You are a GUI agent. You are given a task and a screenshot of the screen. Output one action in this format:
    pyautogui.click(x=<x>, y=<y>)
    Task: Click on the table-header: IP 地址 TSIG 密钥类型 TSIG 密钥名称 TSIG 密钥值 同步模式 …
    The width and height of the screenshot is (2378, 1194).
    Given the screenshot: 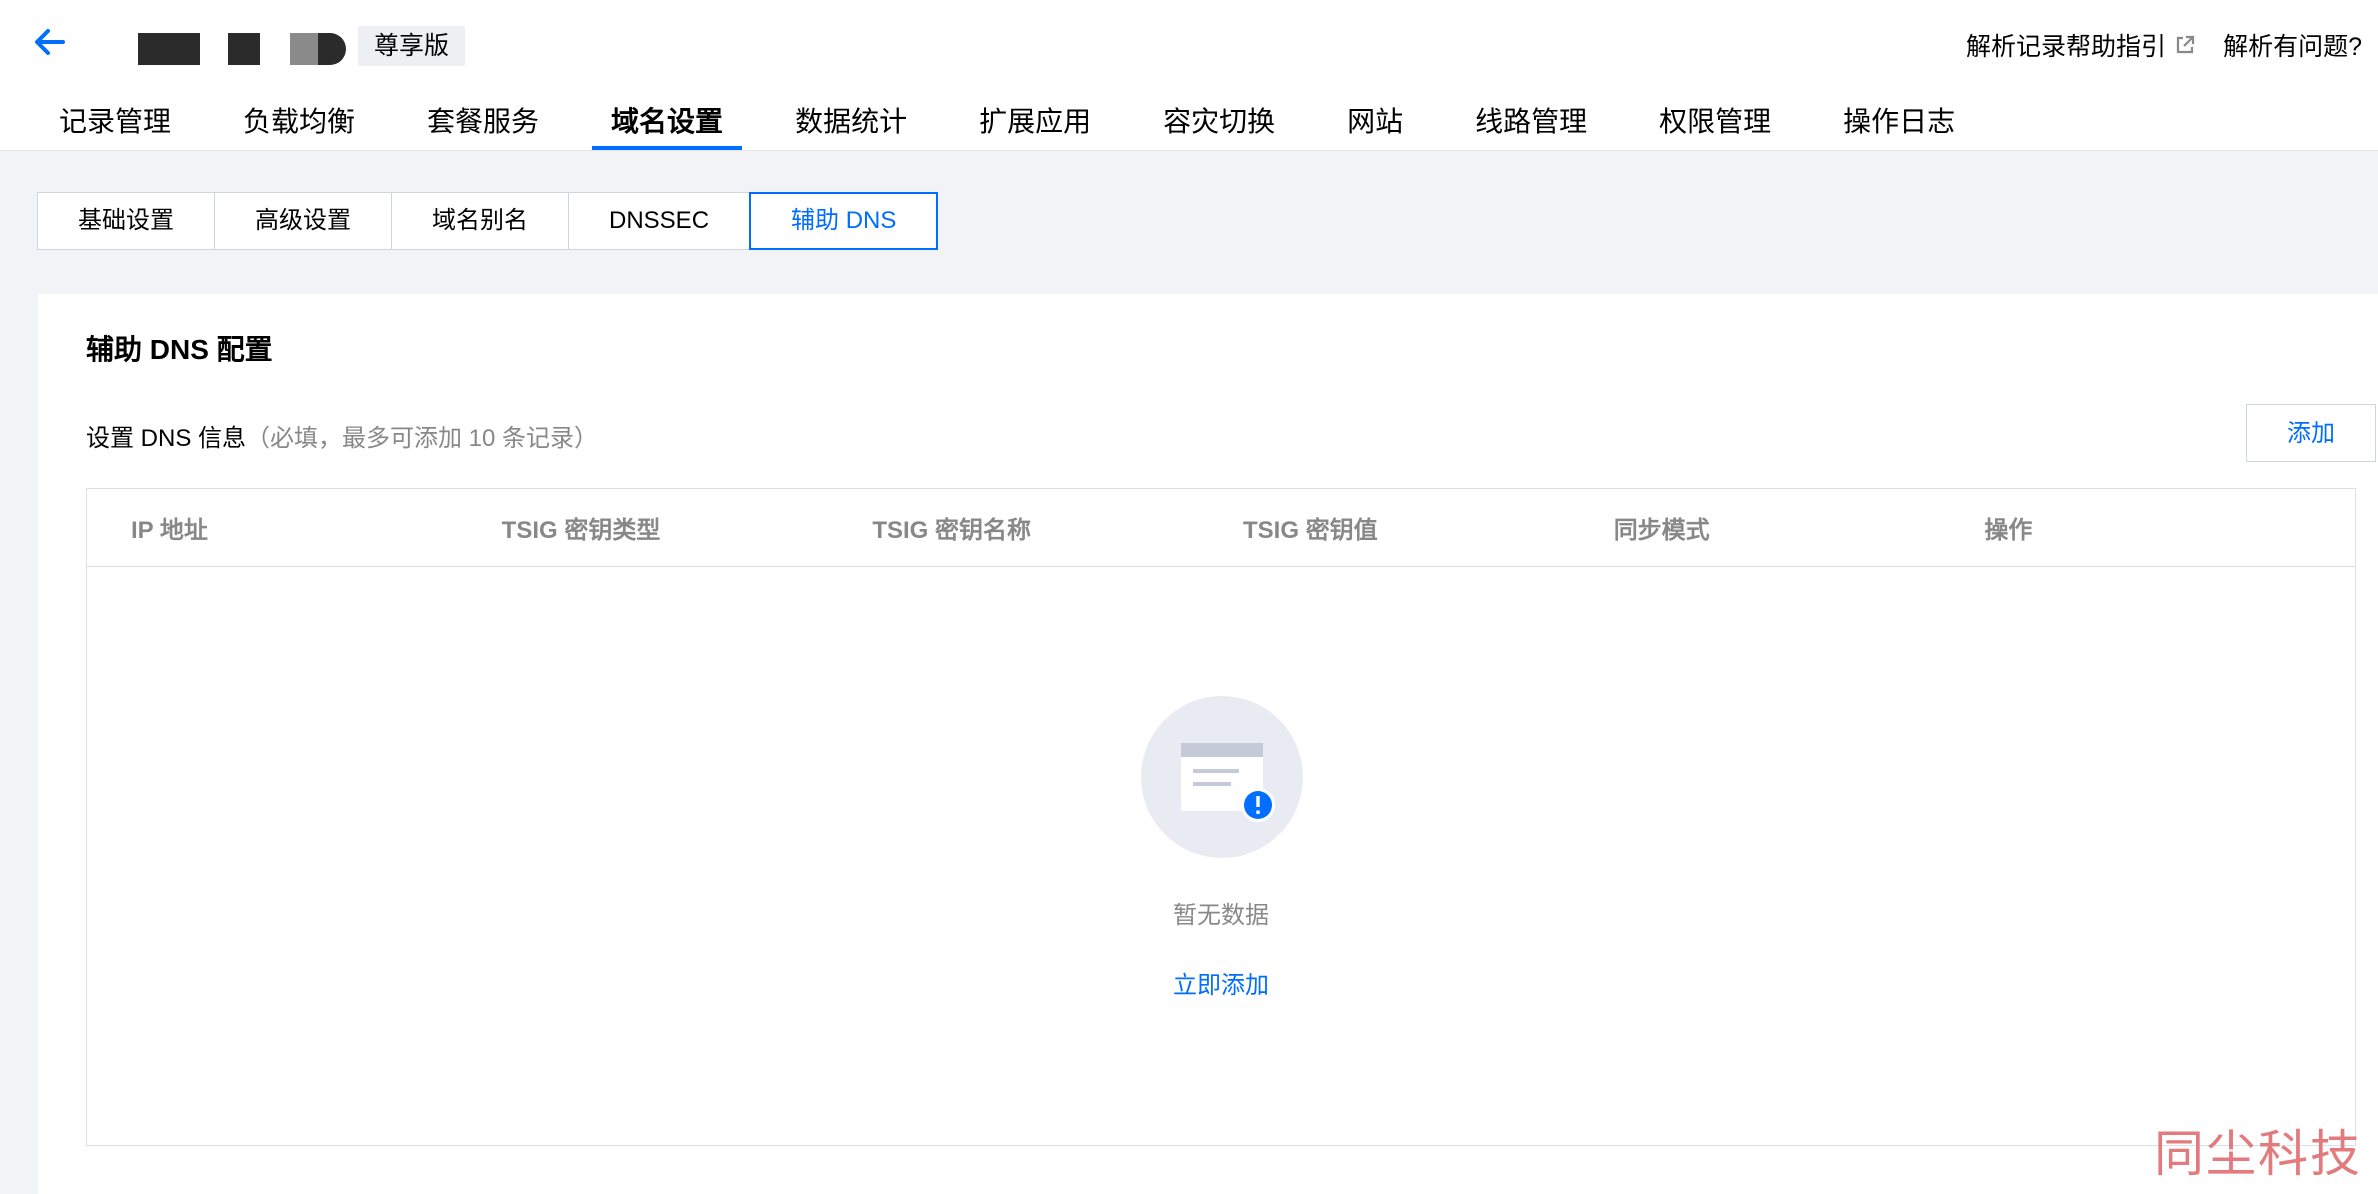 What is the action you would take?
    pyautogui.click(x=1221, y=528)
    